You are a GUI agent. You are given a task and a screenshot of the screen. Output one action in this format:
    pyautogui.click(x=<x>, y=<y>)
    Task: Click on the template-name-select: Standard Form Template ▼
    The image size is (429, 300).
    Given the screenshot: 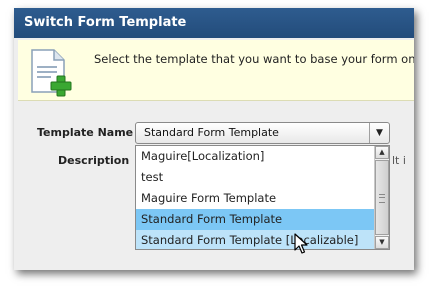 What is the action you would take?
    pyautogui.click(x=262, y=133)
    